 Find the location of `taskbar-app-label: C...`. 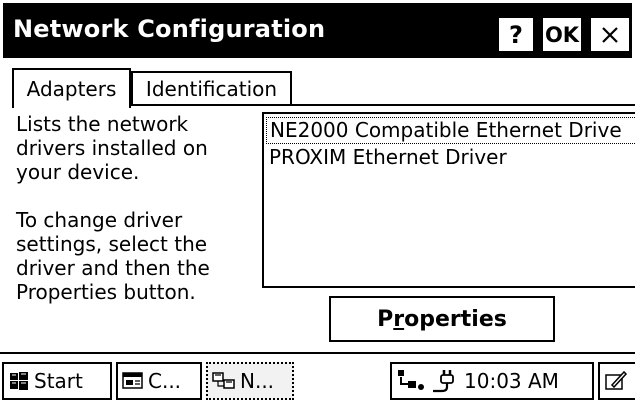

taskbar-app-label: C... is located at coordinates (165, 381).